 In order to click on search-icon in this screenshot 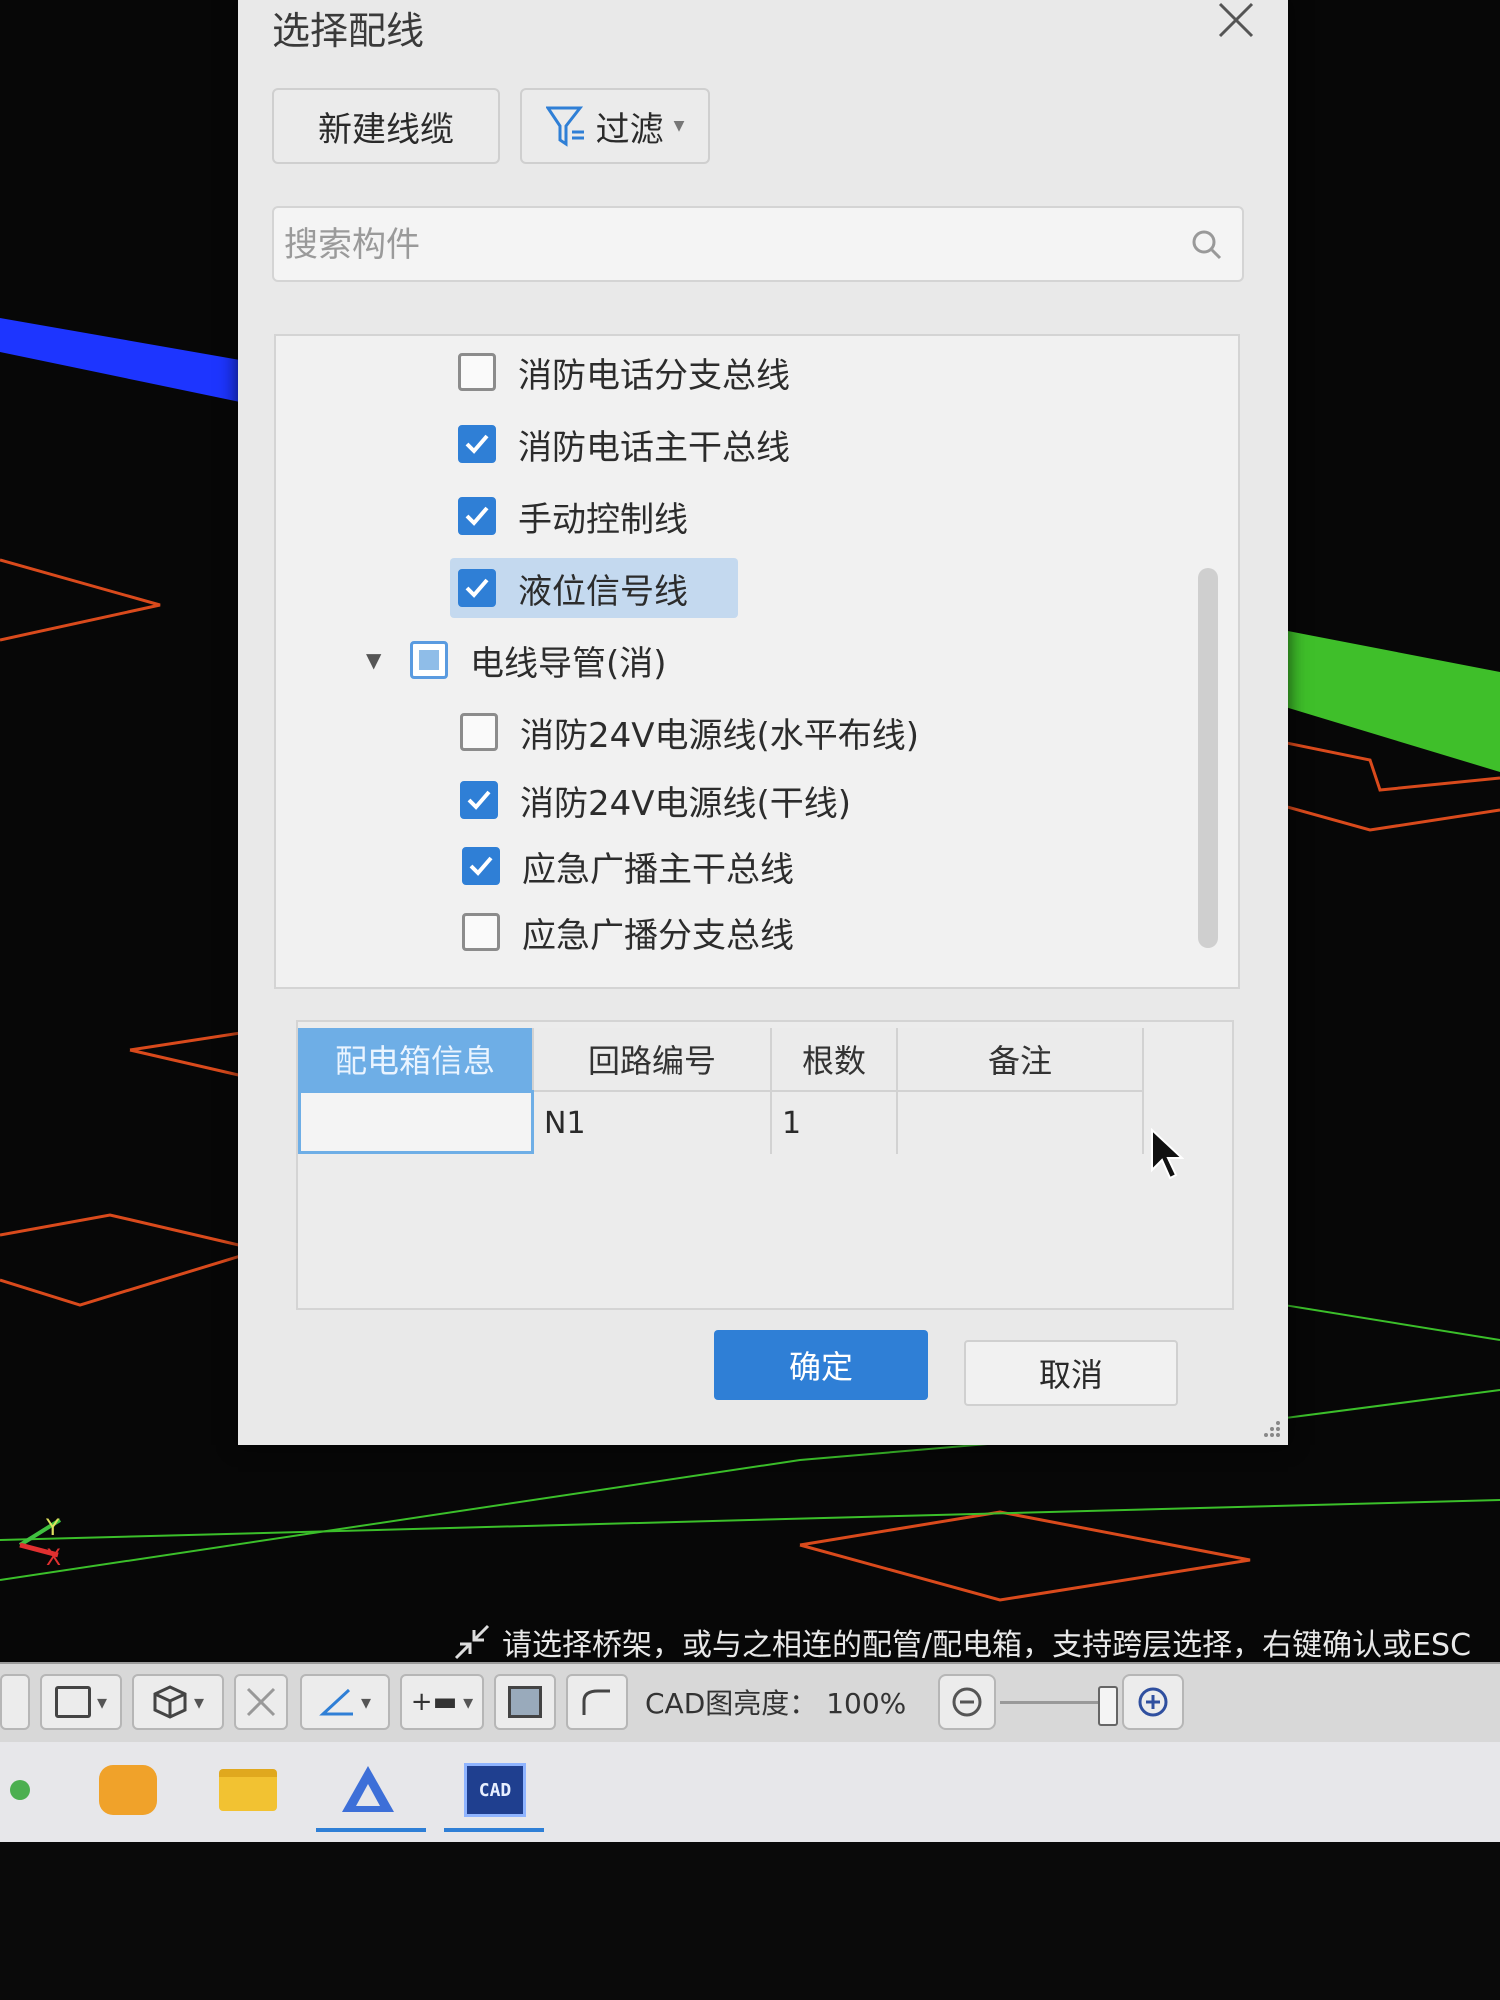, I will do `click(1207, 245)`.